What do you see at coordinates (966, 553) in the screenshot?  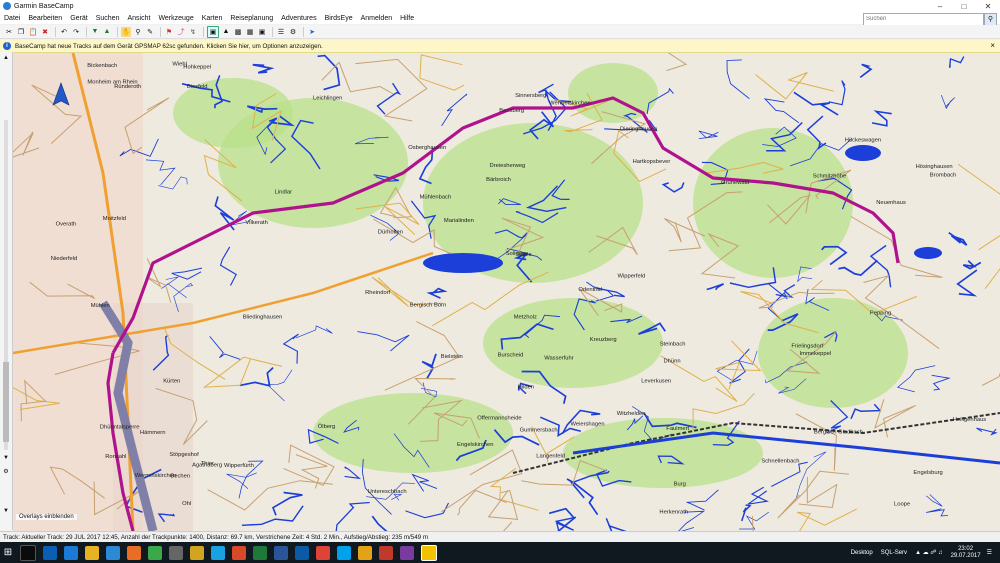 I see `clock: 23:02 29.07.2017` at bounding box center [966, 553].